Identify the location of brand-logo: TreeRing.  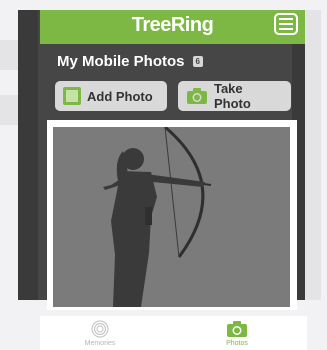
(172, 25).